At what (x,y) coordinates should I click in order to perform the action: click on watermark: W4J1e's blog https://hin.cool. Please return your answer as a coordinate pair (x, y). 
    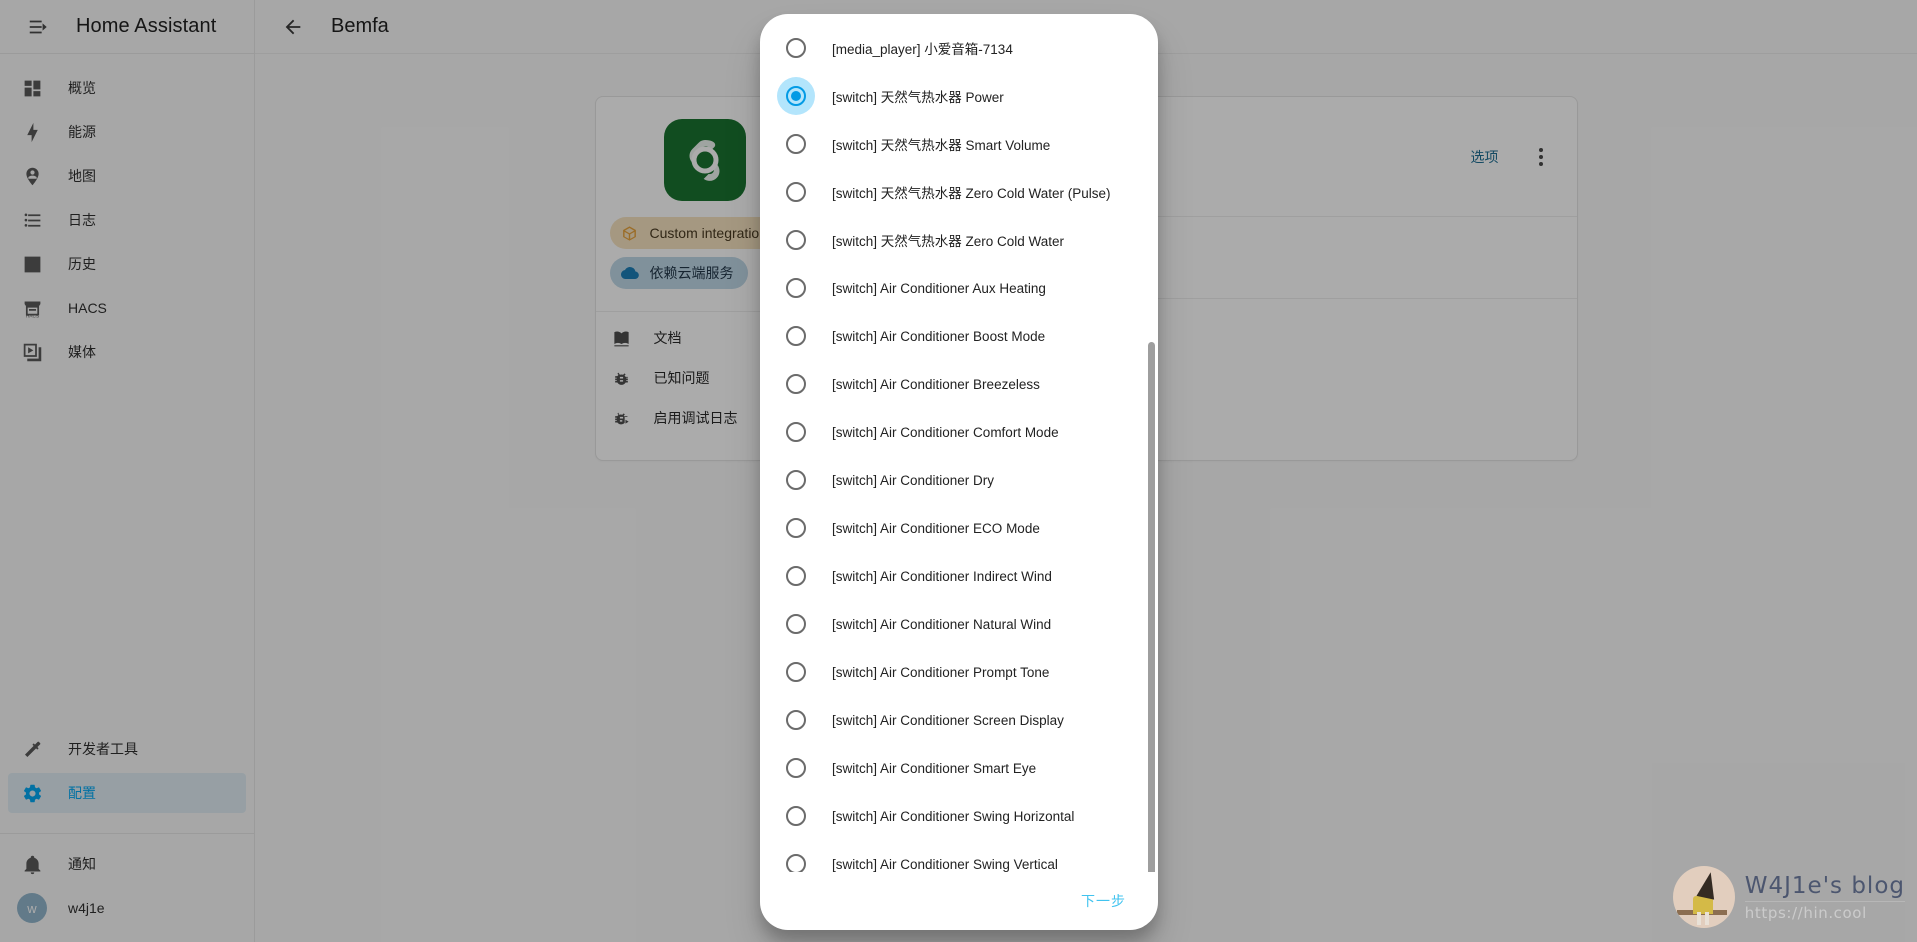
    Looking at the image, I should click on (1788, 897).